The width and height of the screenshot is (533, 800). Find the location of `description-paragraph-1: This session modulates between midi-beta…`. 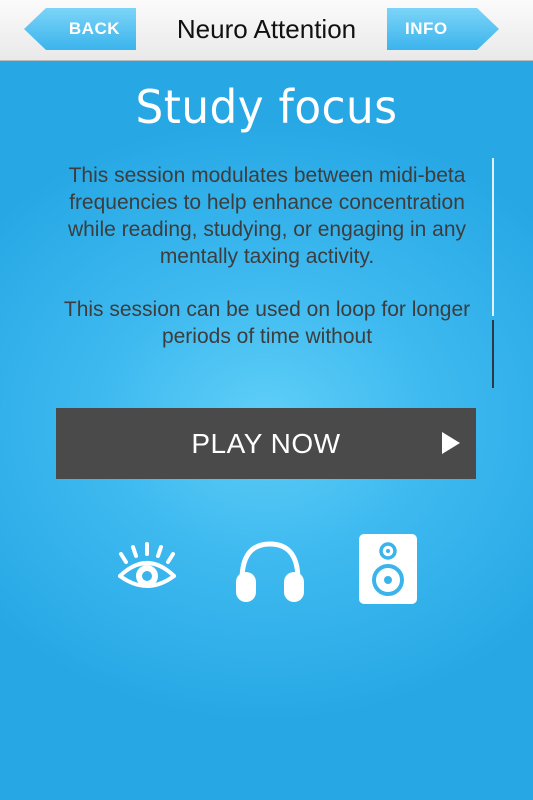

description-paragraph-1: This session modulates between midi-beta… is located at coordinates (267, 216).